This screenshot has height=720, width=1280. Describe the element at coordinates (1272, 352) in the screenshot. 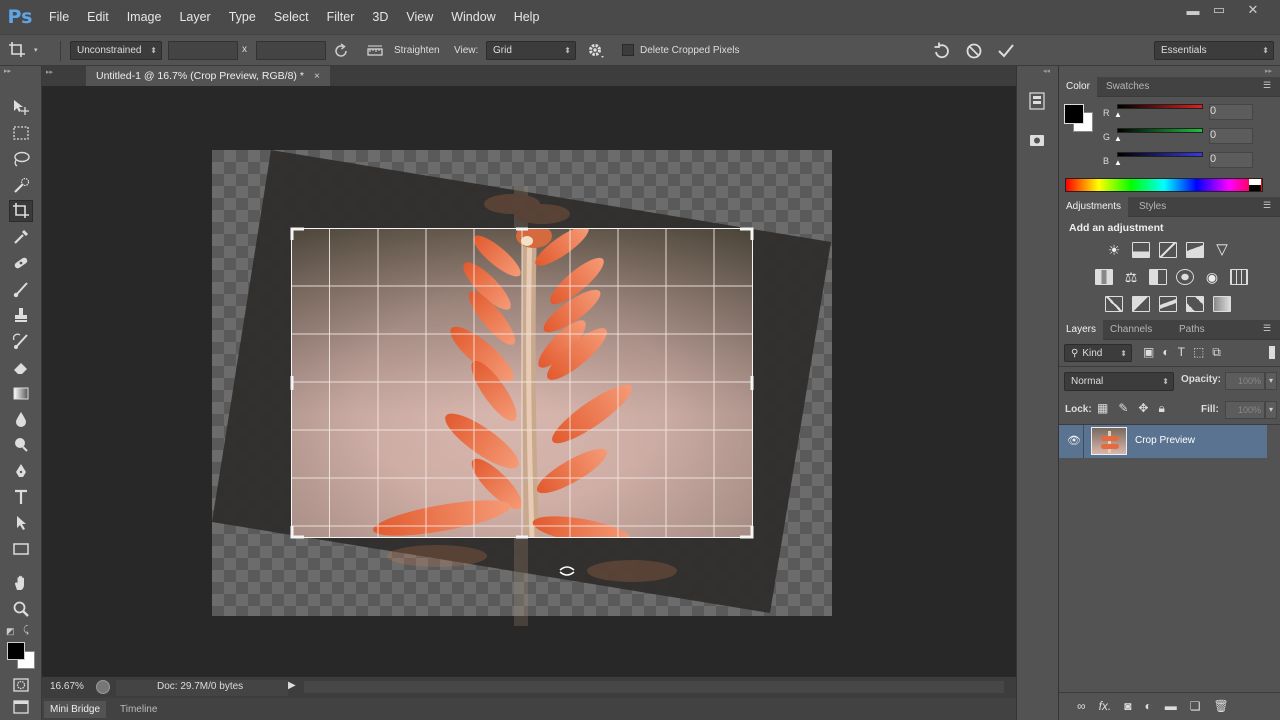

I see `filter-toggle-switch` at that location.